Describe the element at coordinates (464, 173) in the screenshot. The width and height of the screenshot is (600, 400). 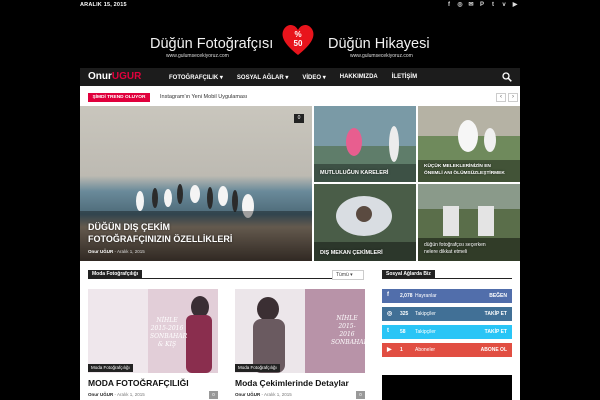
I see `featured-post-2-title-line2: ÖNEMLİ ANI ÖLÜMSÜZLEŞTİRMEK` at that location.